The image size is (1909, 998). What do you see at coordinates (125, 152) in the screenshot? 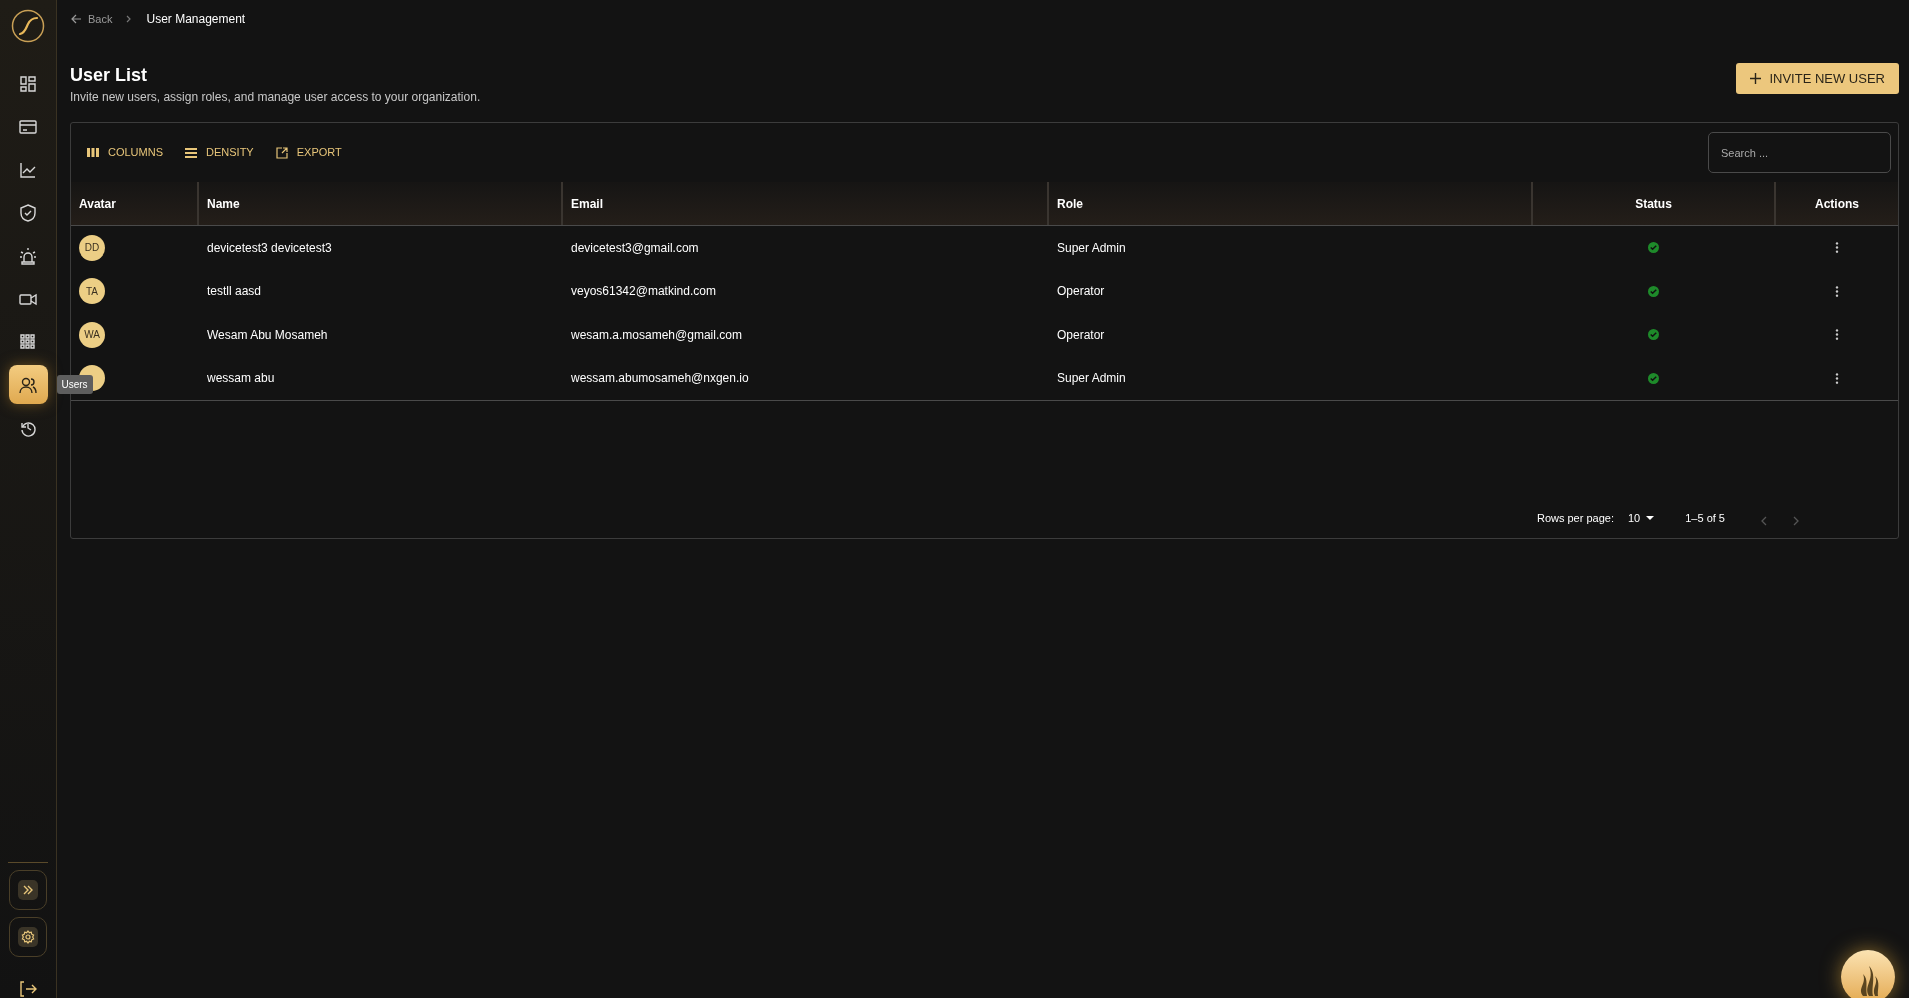
I see `columns-button: COLUMNS` at bounding box center [125, 152].